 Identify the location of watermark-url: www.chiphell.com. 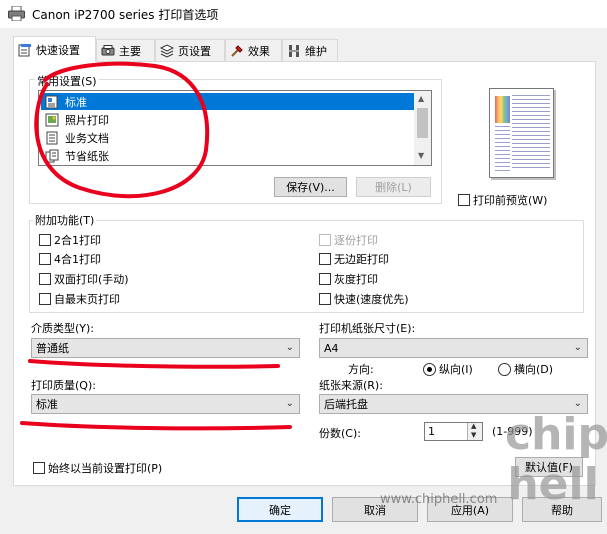
(439, 499).